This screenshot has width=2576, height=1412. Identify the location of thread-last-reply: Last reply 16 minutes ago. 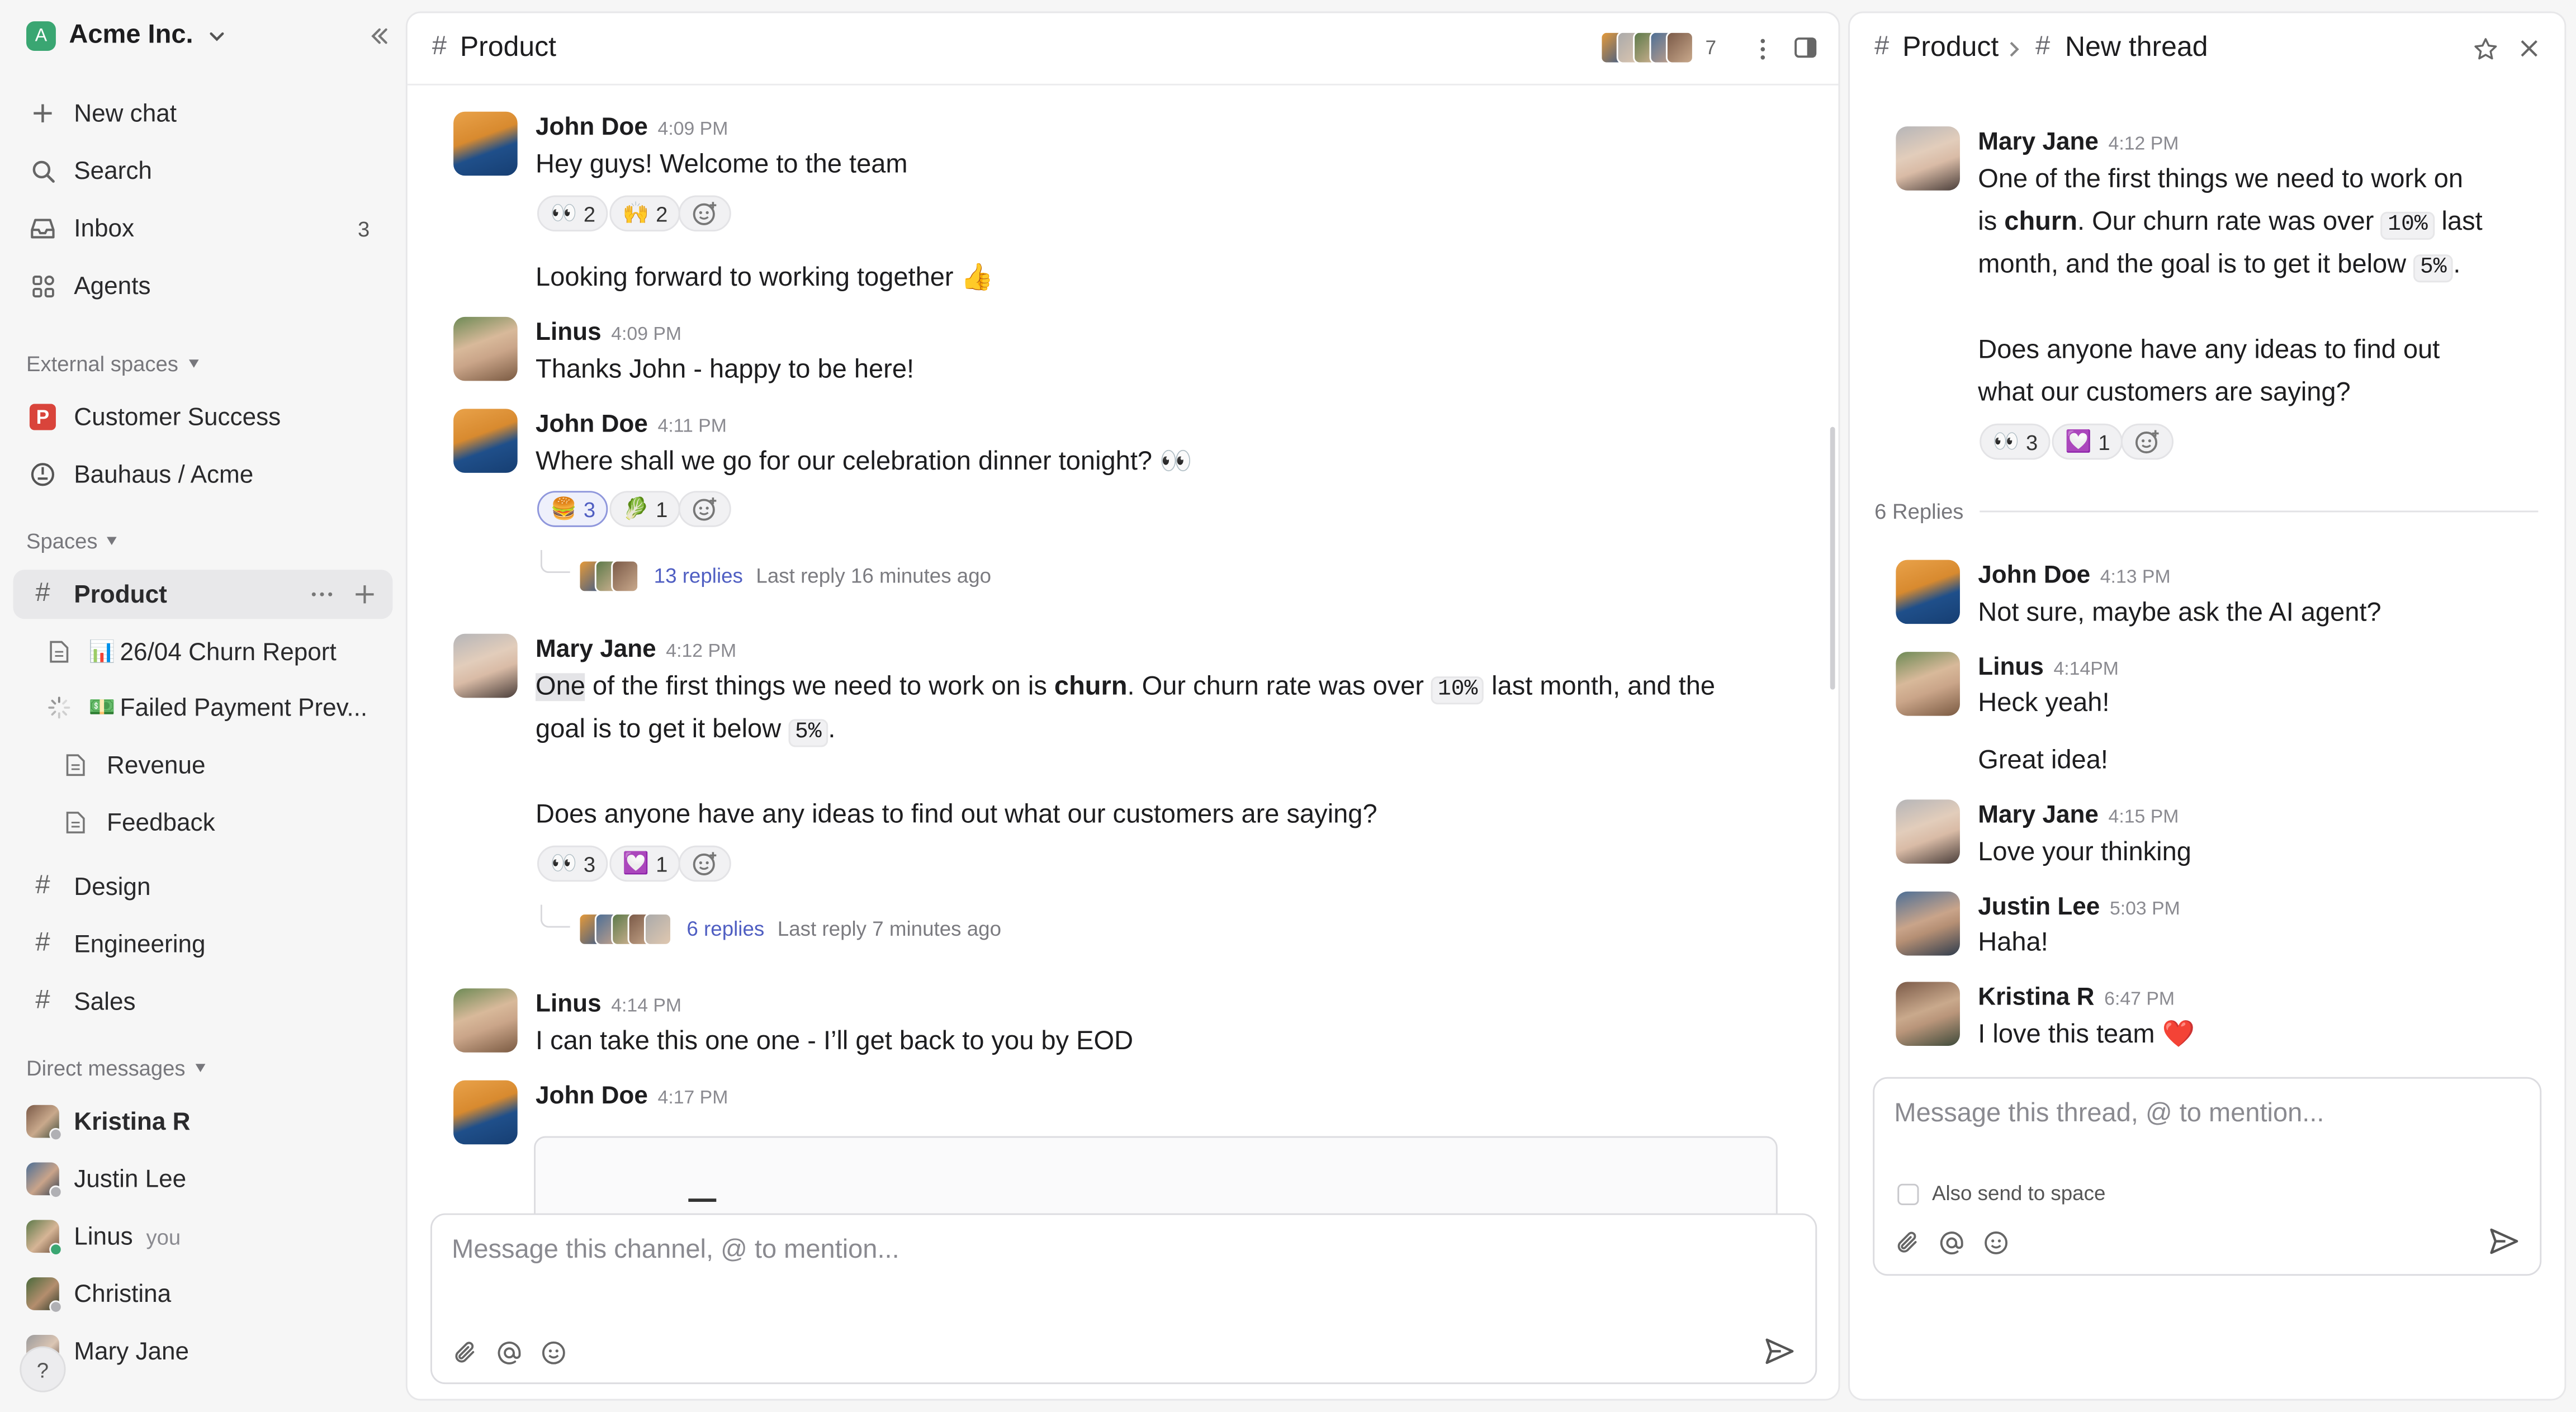
(874, 576).